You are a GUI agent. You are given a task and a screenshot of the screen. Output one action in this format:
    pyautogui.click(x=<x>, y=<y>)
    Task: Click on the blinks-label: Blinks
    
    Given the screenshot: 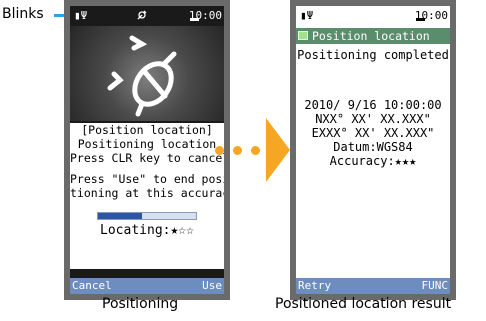 What is the action you would take?
    pyautogui.click(x=23, y=14)
    